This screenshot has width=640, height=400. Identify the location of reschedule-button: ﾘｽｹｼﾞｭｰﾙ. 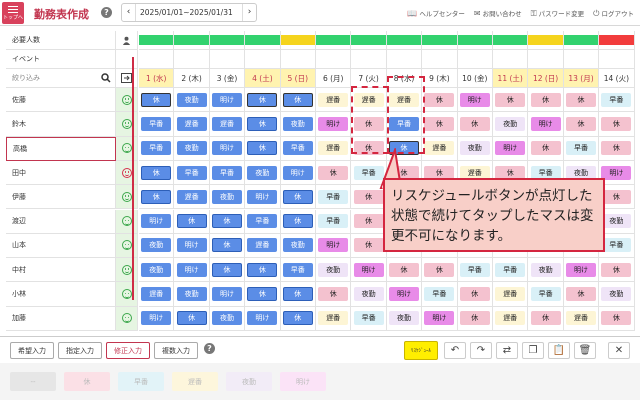
(421, 350).